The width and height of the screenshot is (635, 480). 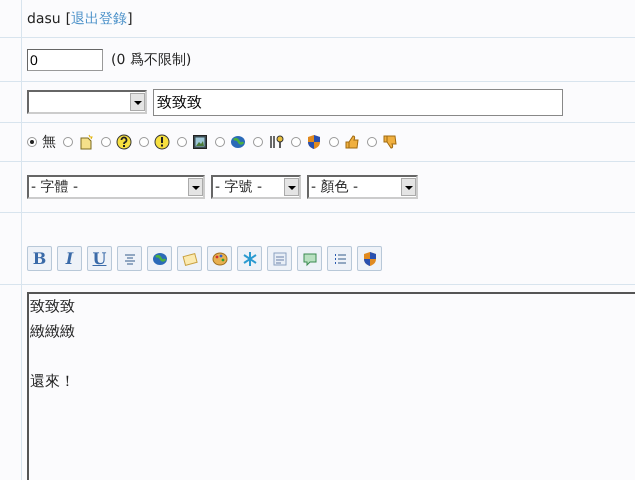 What do you see at coordinates (124, 142) in the screenshot?
I see `question-icon` at bounding box center [124, 142].